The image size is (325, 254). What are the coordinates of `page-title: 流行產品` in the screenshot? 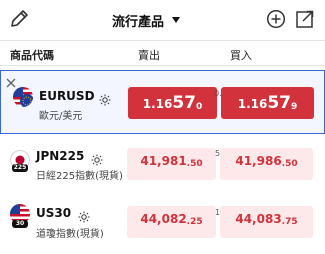 It's located at (138, 22).